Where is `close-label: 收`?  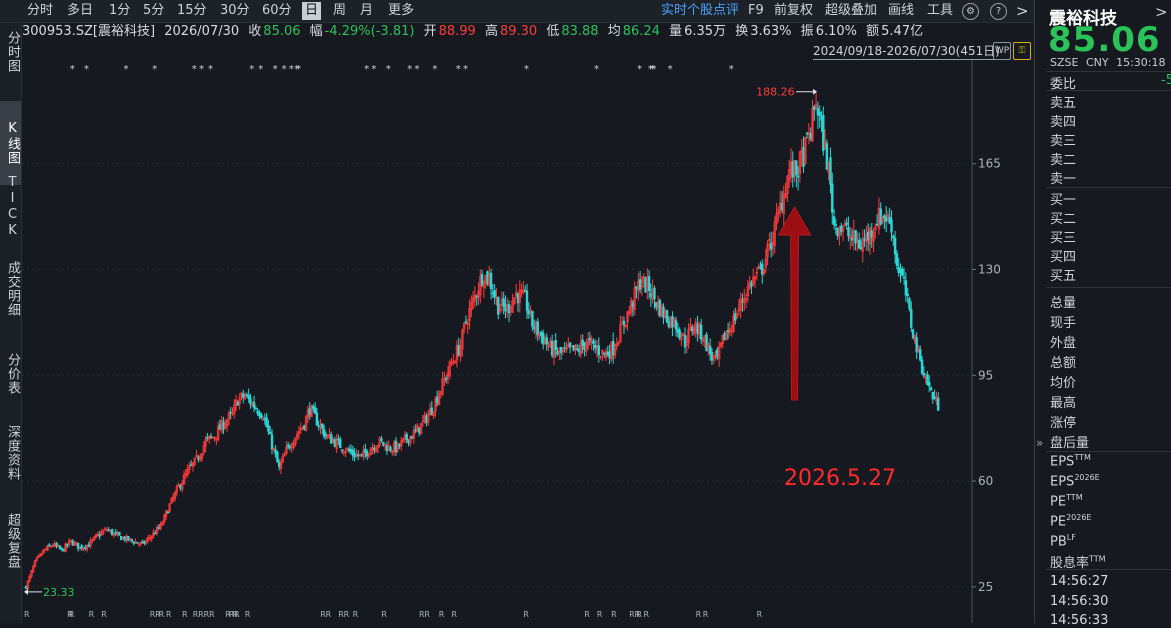
close-label: 收 is located at coordinates (255, 31).